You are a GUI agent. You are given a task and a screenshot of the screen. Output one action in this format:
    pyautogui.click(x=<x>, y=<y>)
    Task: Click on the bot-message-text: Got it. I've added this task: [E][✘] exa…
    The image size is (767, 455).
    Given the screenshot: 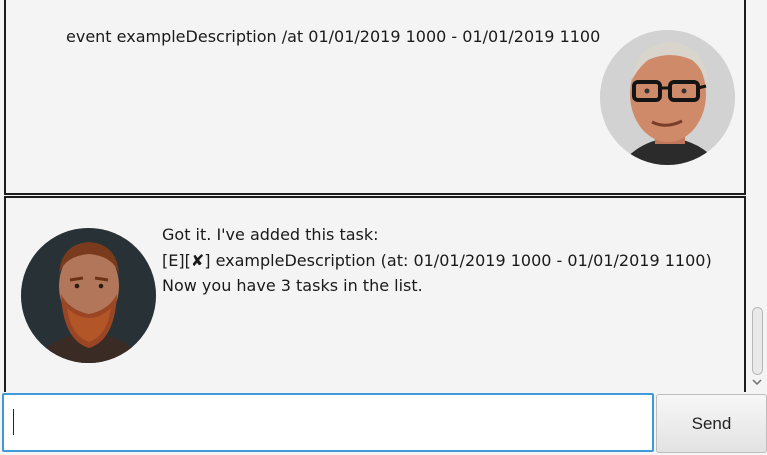 What is the action you would take?
    pyautogui.click(x=437, y=260)
    